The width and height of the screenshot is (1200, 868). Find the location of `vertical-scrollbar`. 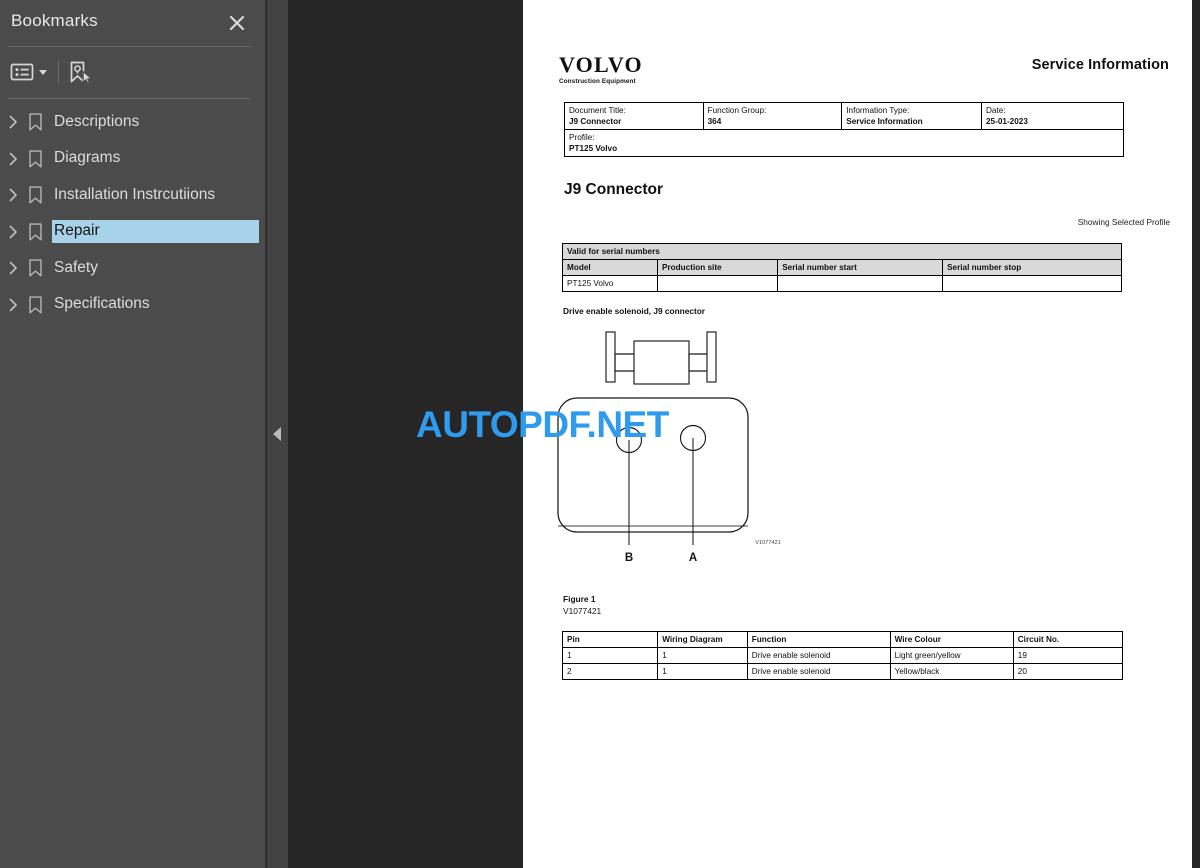

vertical-scrollbar is located at coordinates (1196, 434).